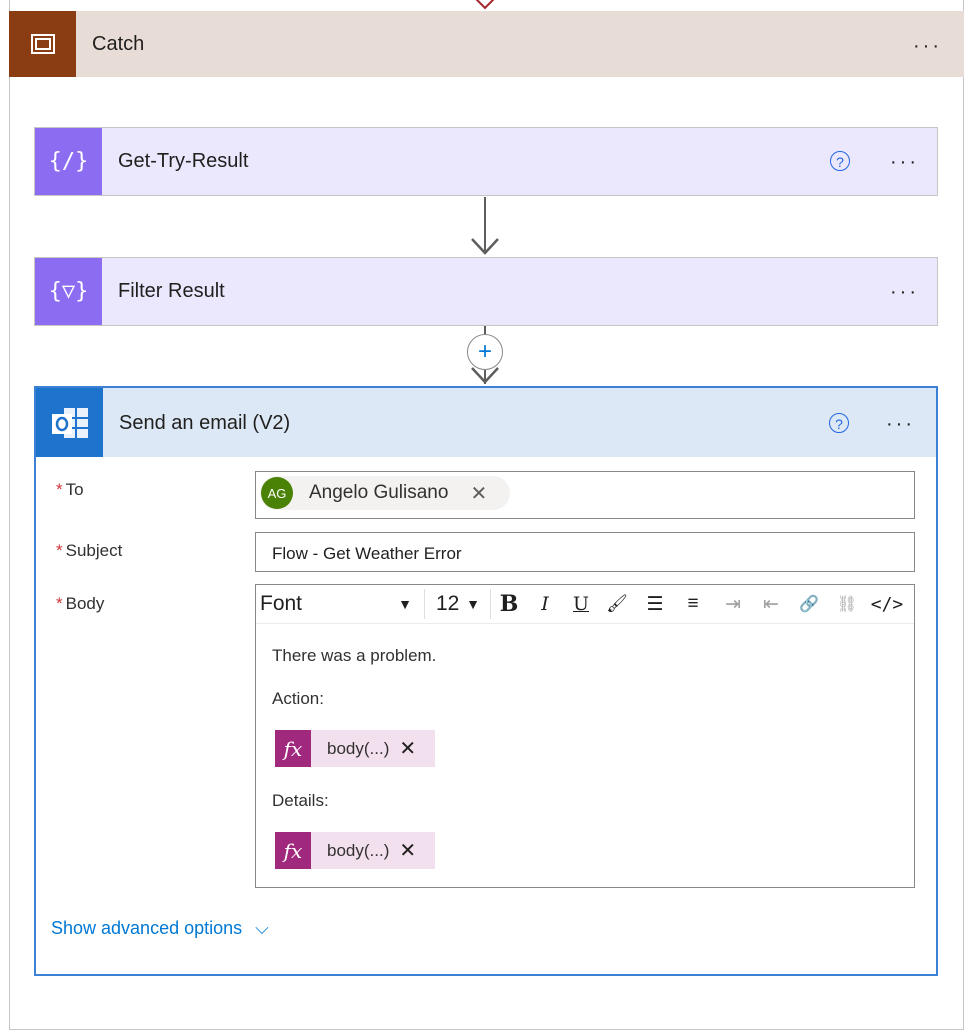 Image resolution: width=974 pixels, height=1030 pixels. I want to click on body-line: There was a problem., so click(354, 655).